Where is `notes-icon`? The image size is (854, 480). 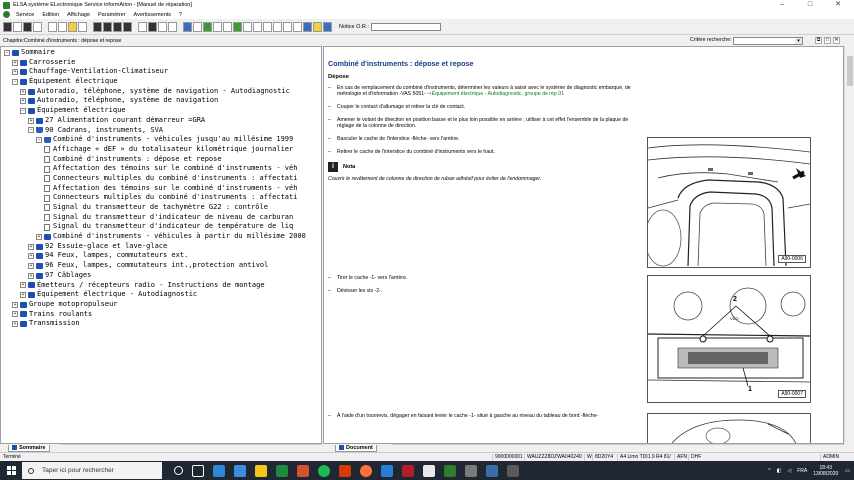 notes-icon is located at coordinates (317, 26).